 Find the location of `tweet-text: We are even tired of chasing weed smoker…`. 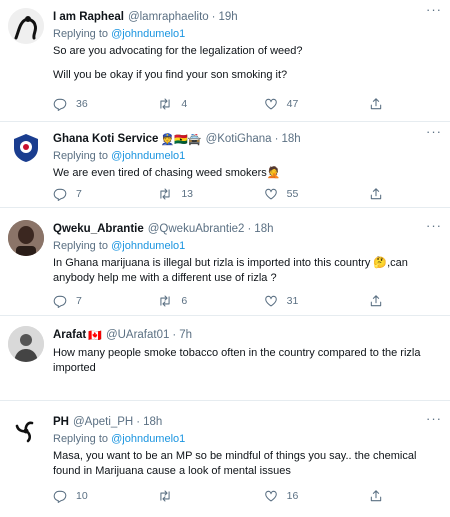

tweet-text: We are even tired of chasing weed smoker… is located at coordinates (247, 173).